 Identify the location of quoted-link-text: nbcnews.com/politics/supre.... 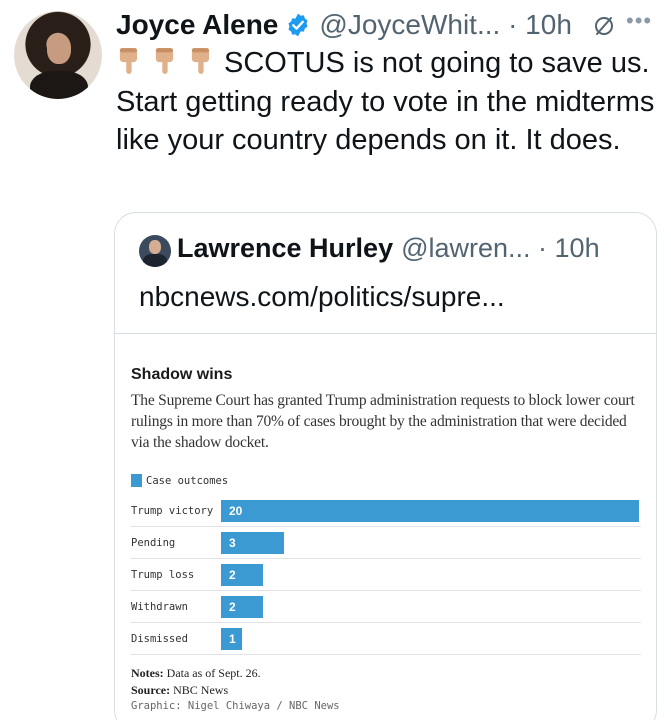
(322, 297).